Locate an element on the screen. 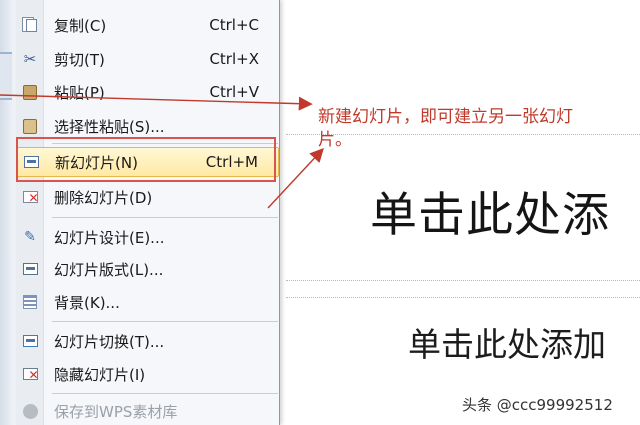 The height and width of the screenshot is (425, 640). annotation-arrows is located at coordinates (162, 151).